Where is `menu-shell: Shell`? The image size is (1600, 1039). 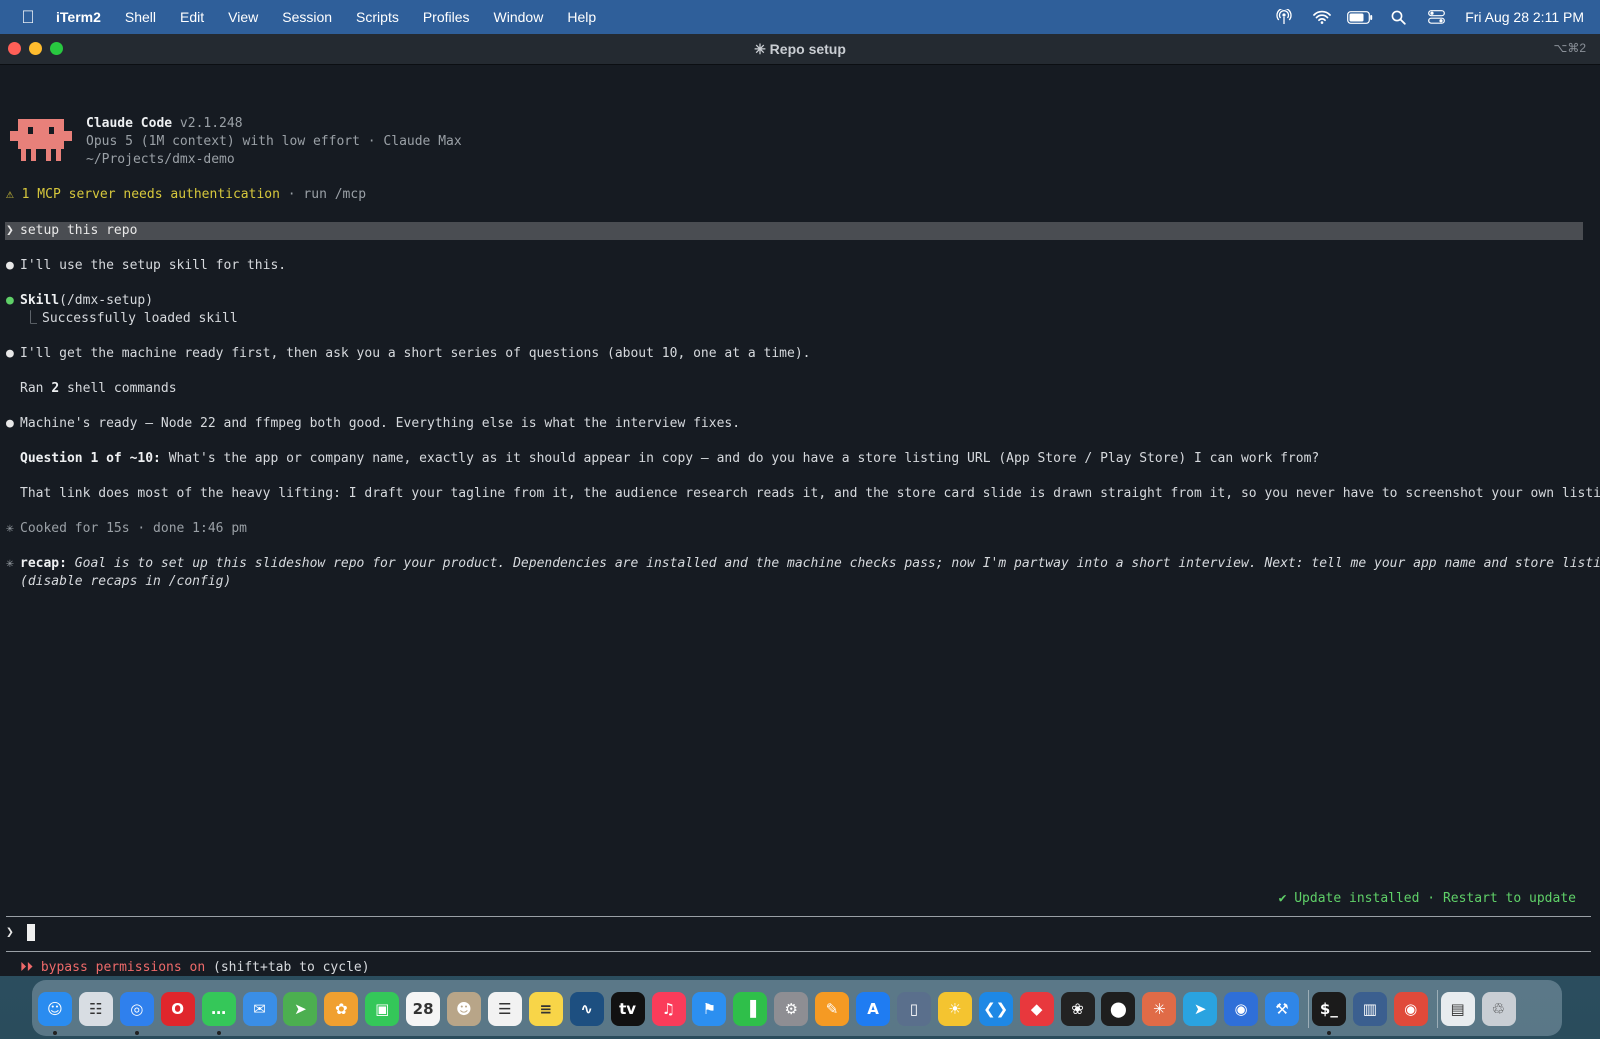 menu-shell: Shell is located at coordinates (140, 17).